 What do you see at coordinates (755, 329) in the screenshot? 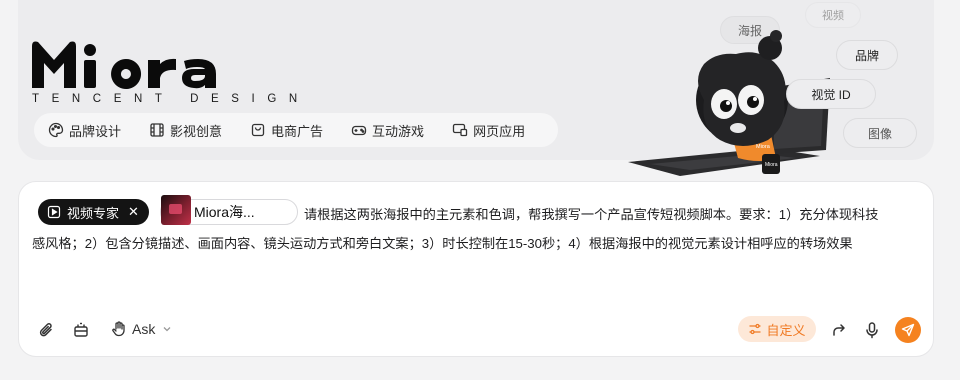
I see `sliders-icon` at bounding box center [755, 329].